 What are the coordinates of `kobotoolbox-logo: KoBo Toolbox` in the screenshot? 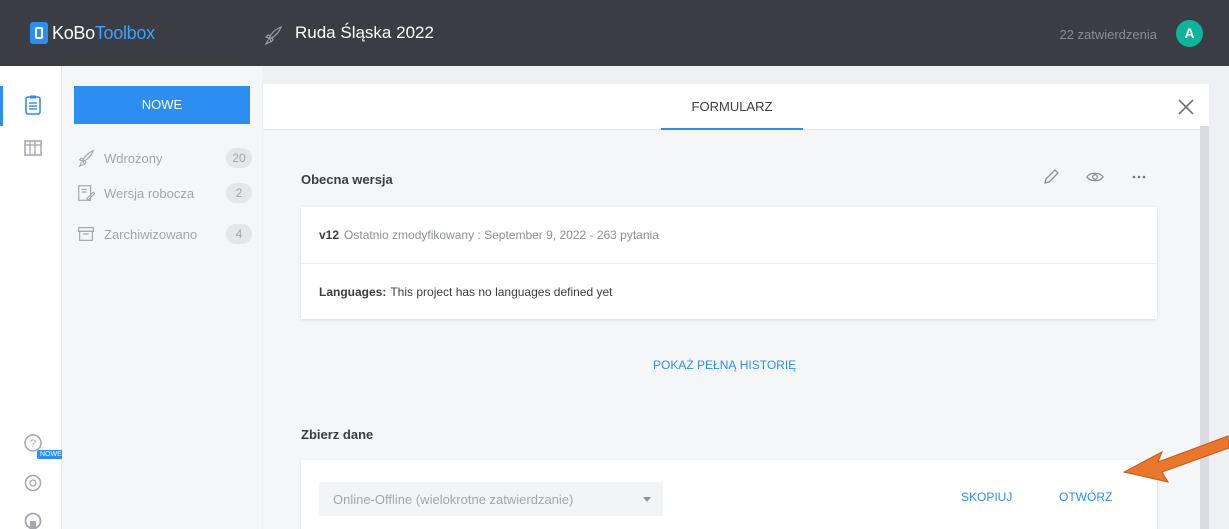 It's located at (92, 33).